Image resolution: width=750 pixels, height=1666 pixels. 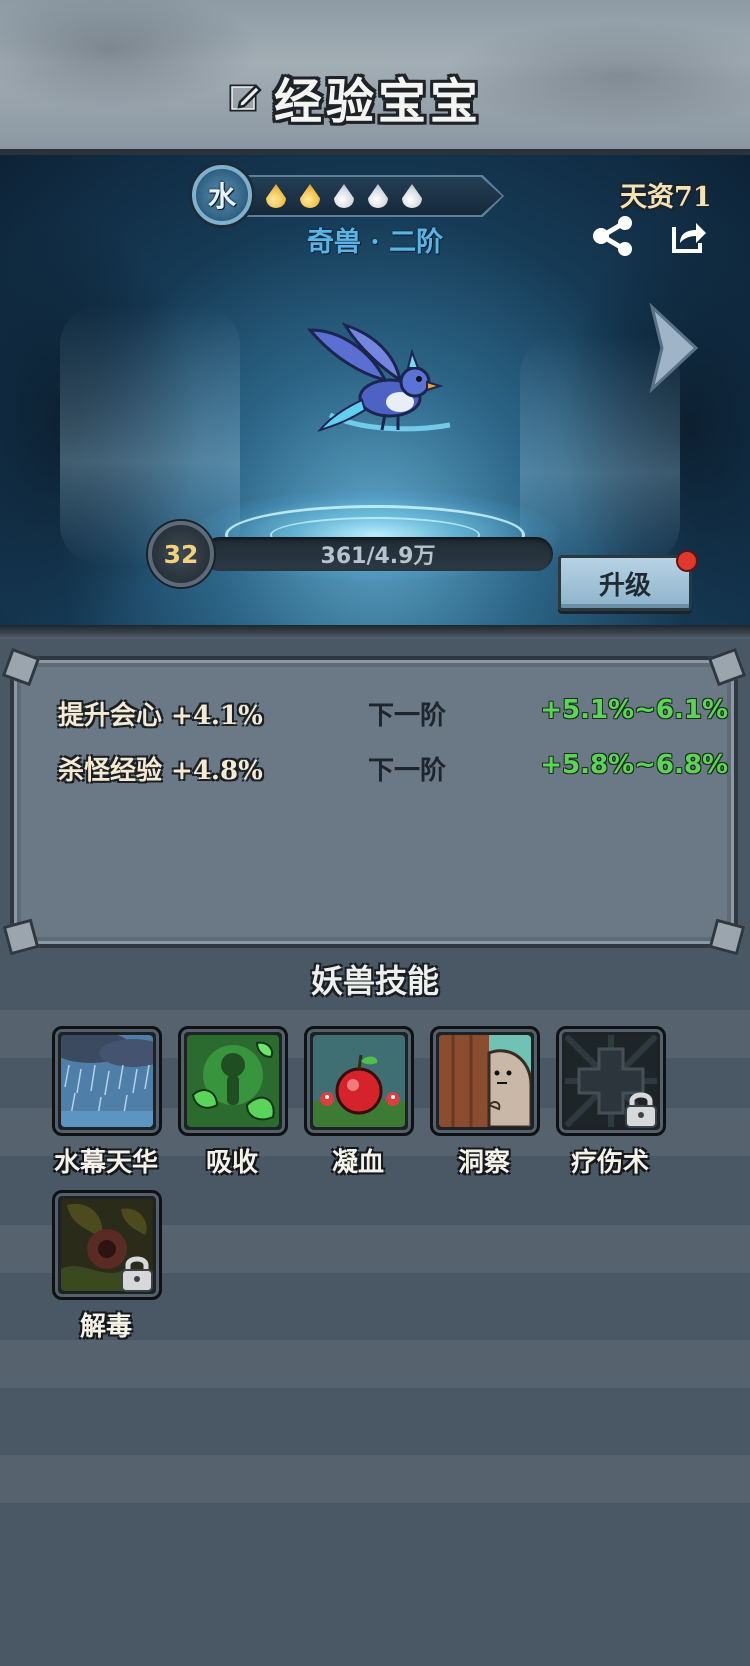 I want to click on grade-bar, so click(x=371, y=196).